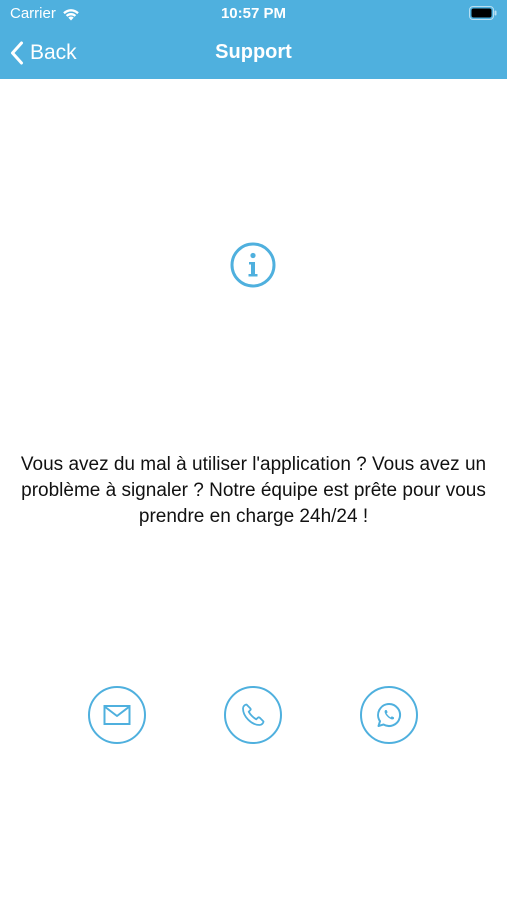 This screenshot has height=900, width=507. I want to click on envelope-icon, so click(117, 715).